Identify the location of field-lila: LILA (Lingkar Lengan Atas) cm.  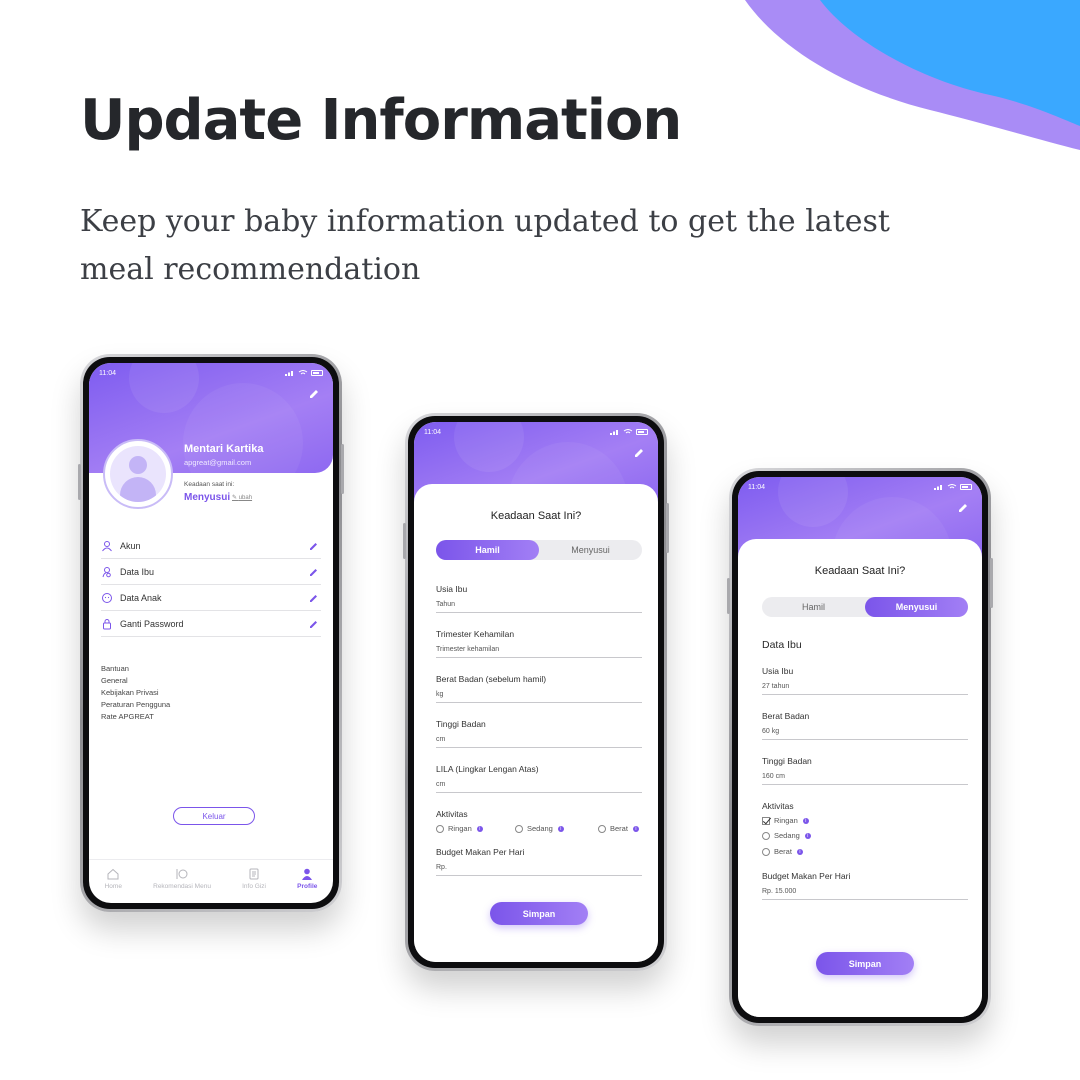
(539, 778).